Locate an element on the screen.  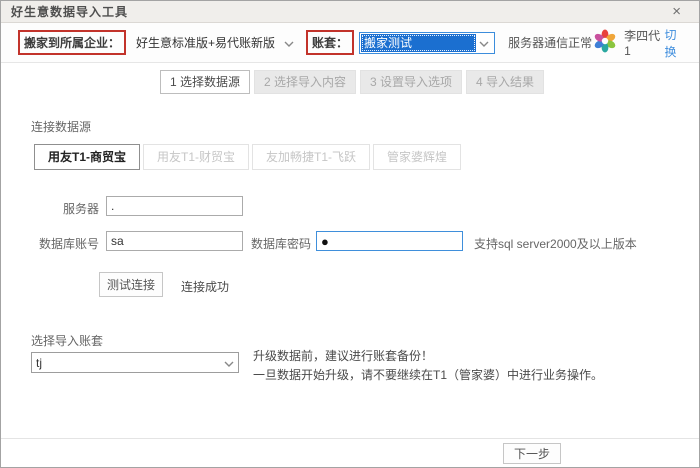
db-pass-input: ● is located at coordinates (389, 241).